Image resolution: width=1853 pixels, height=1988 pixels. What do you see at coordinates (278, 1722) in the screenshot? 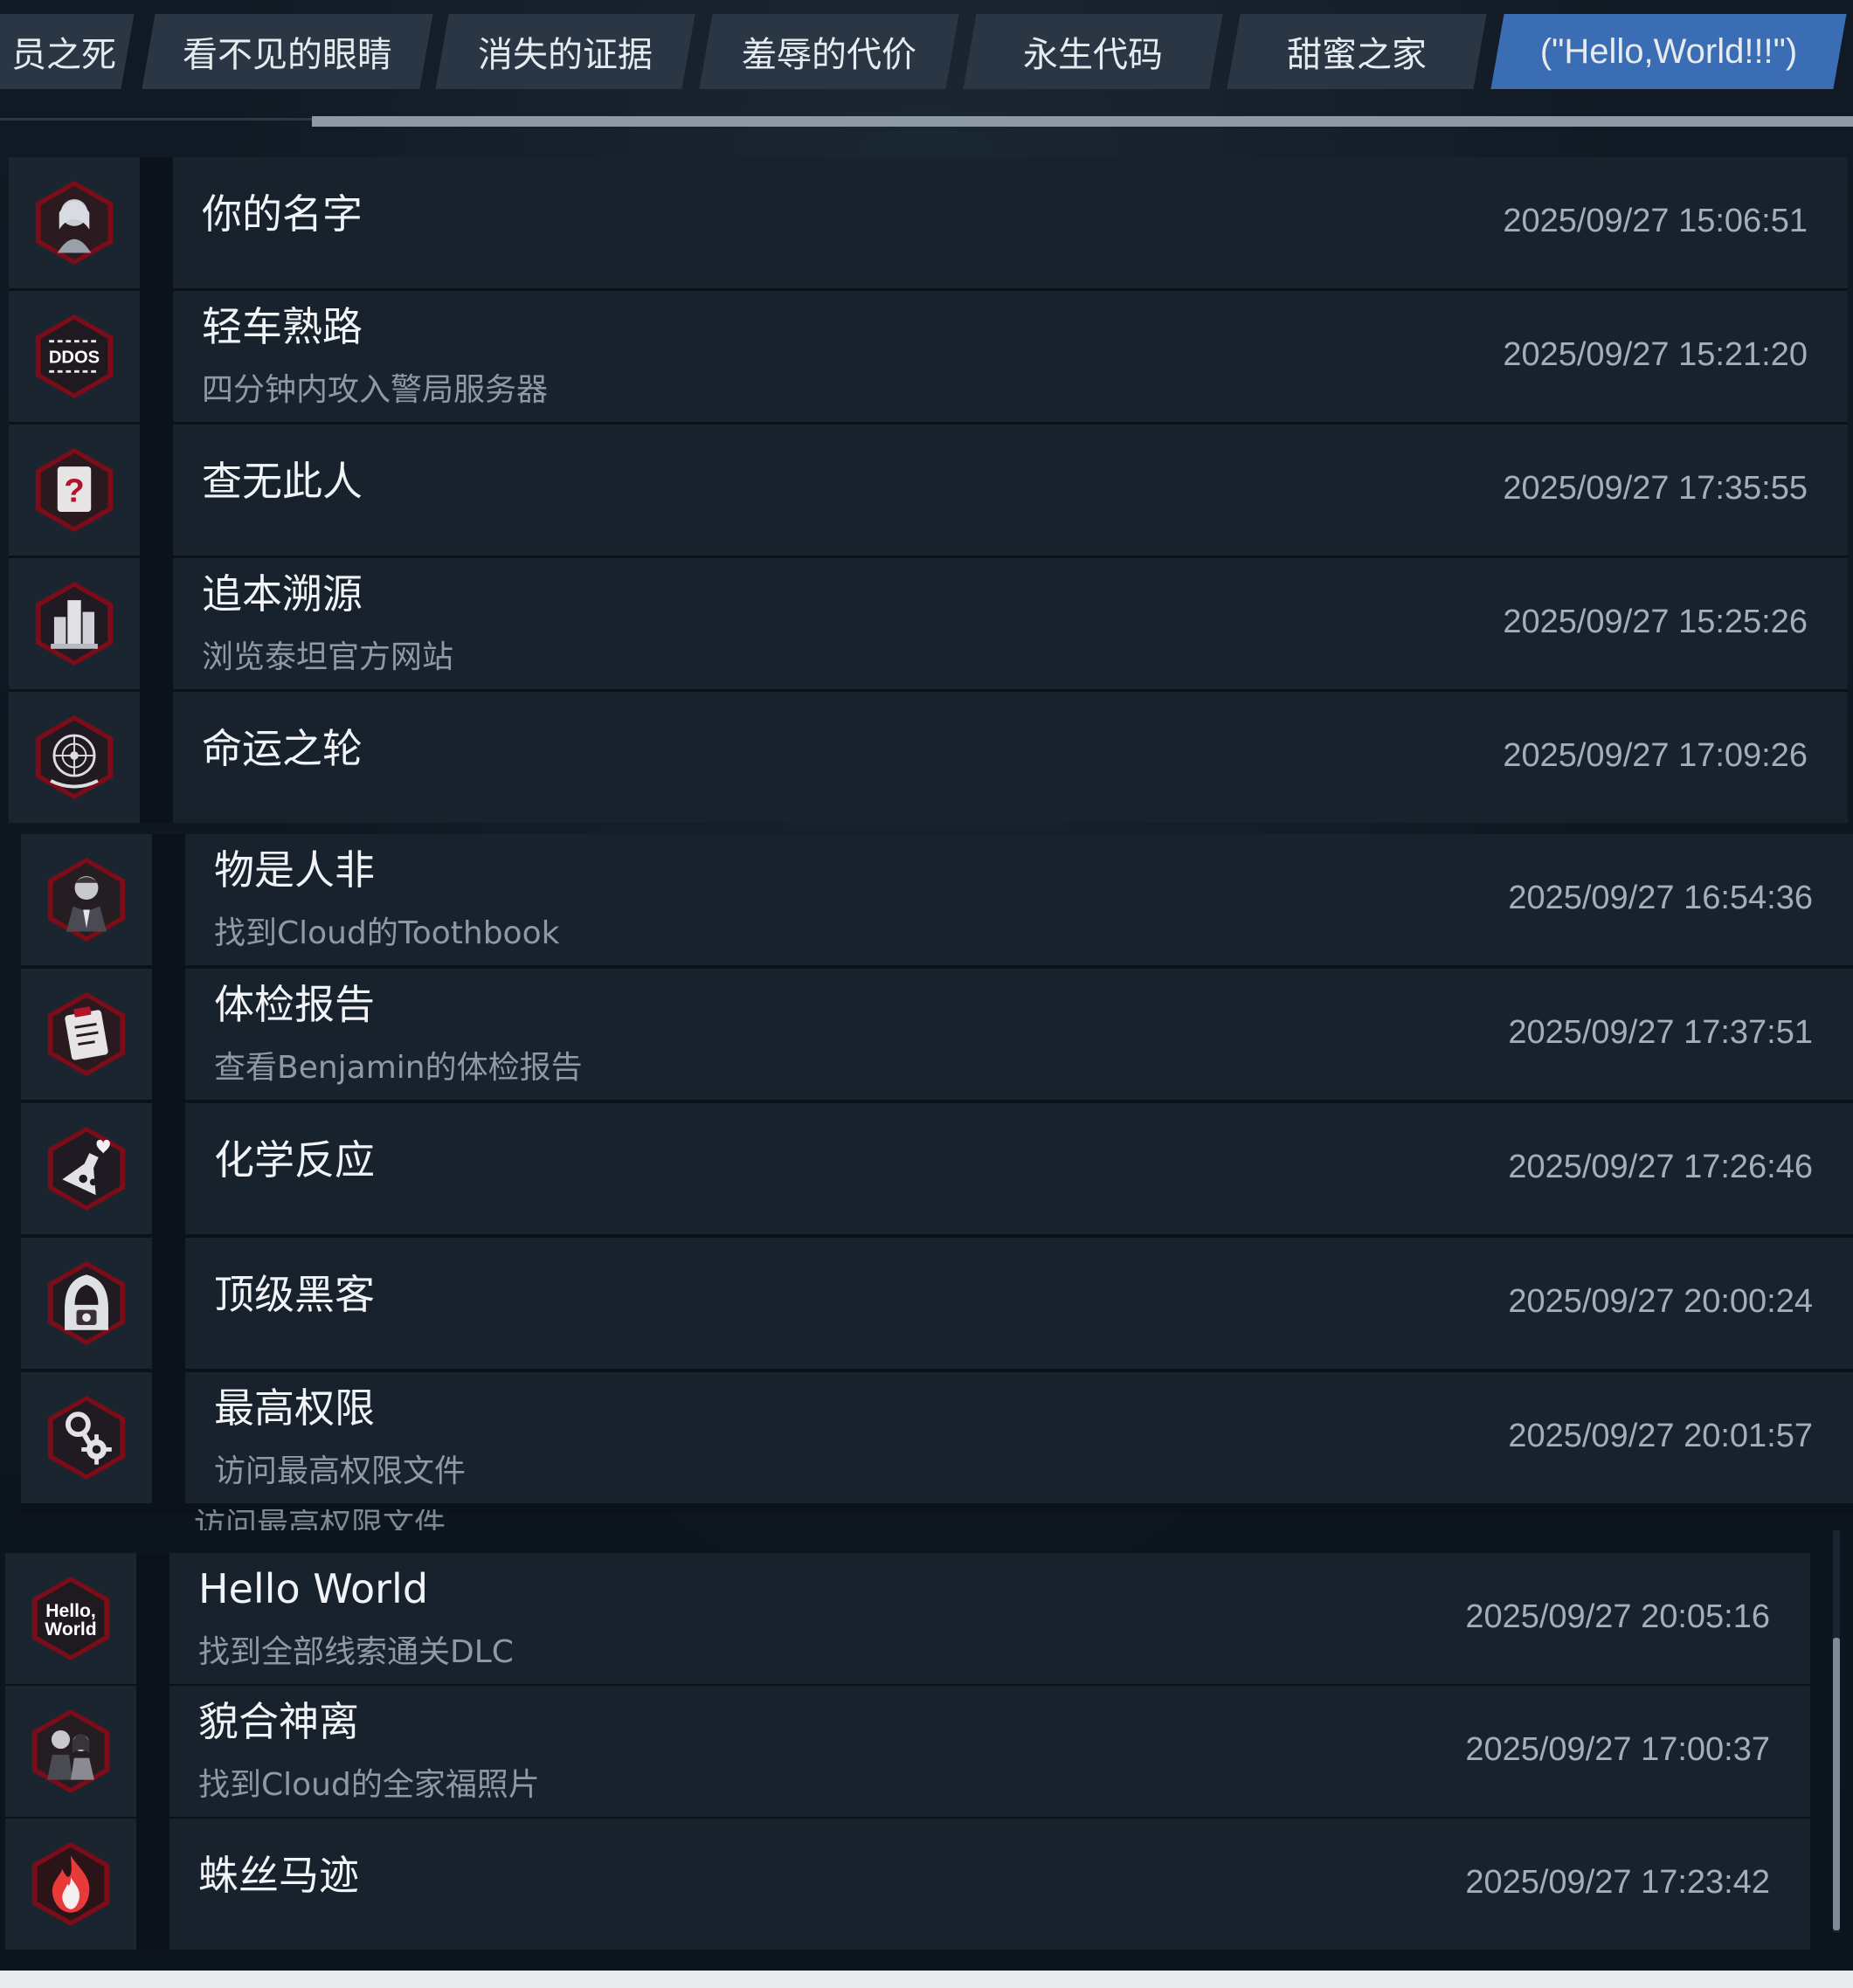
I see `achievement-title: 貌合神离` at bounding box center [278, 1722].